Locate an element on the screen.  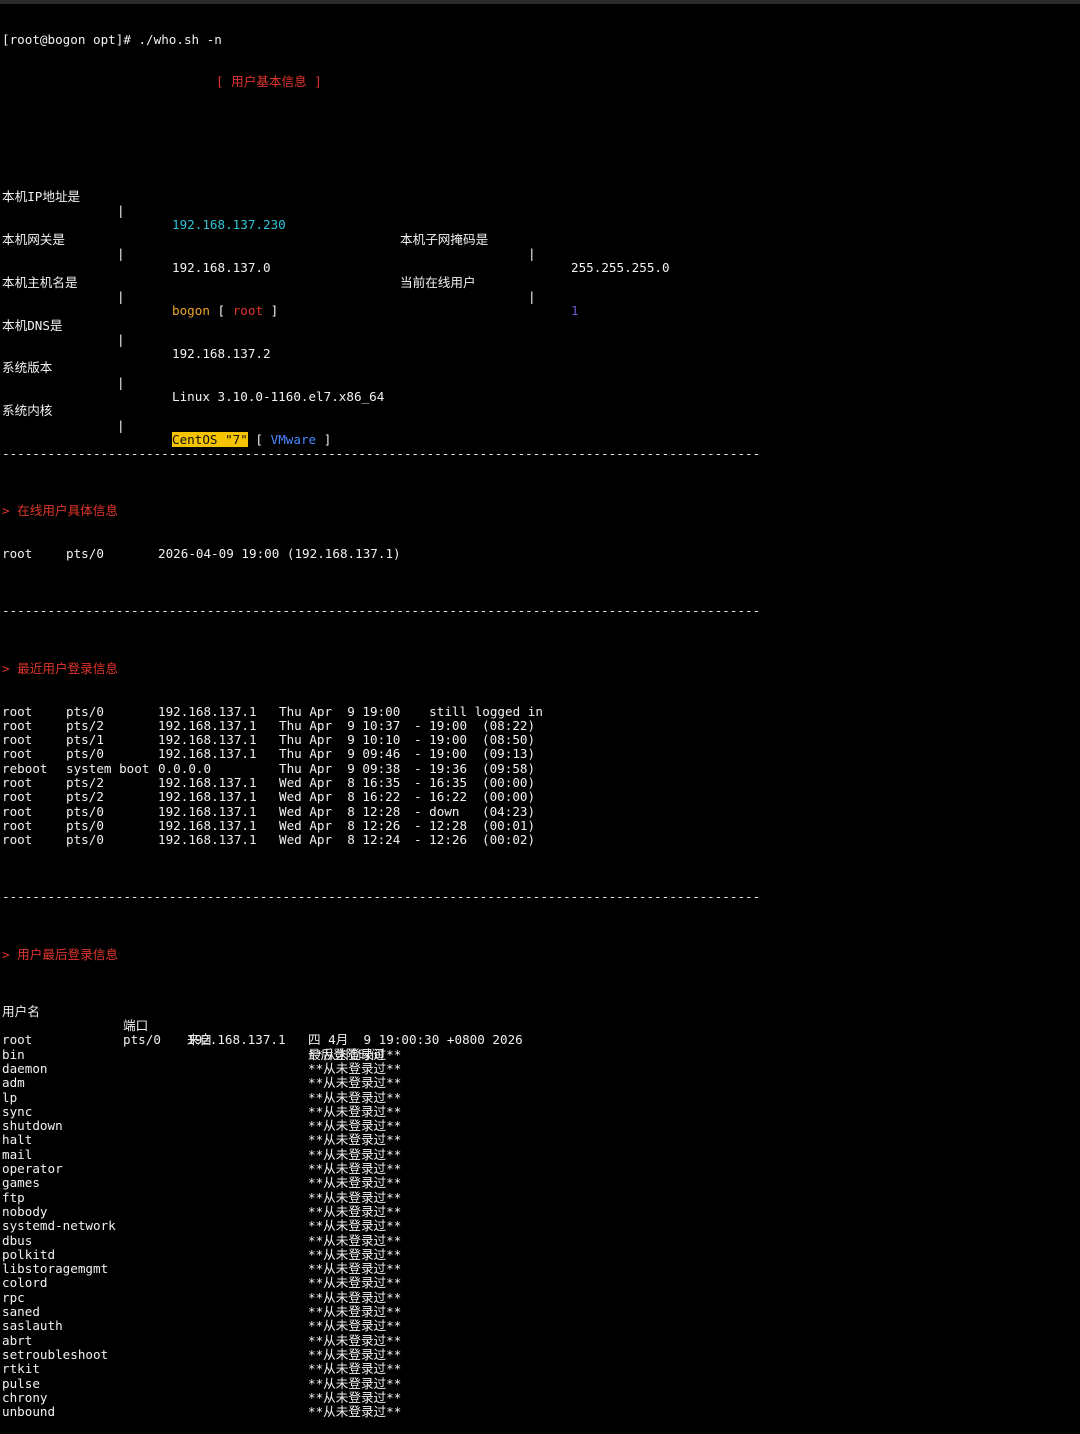
lastlog-row: pulse **从未登录过** is located at coordinates (540, 1383).